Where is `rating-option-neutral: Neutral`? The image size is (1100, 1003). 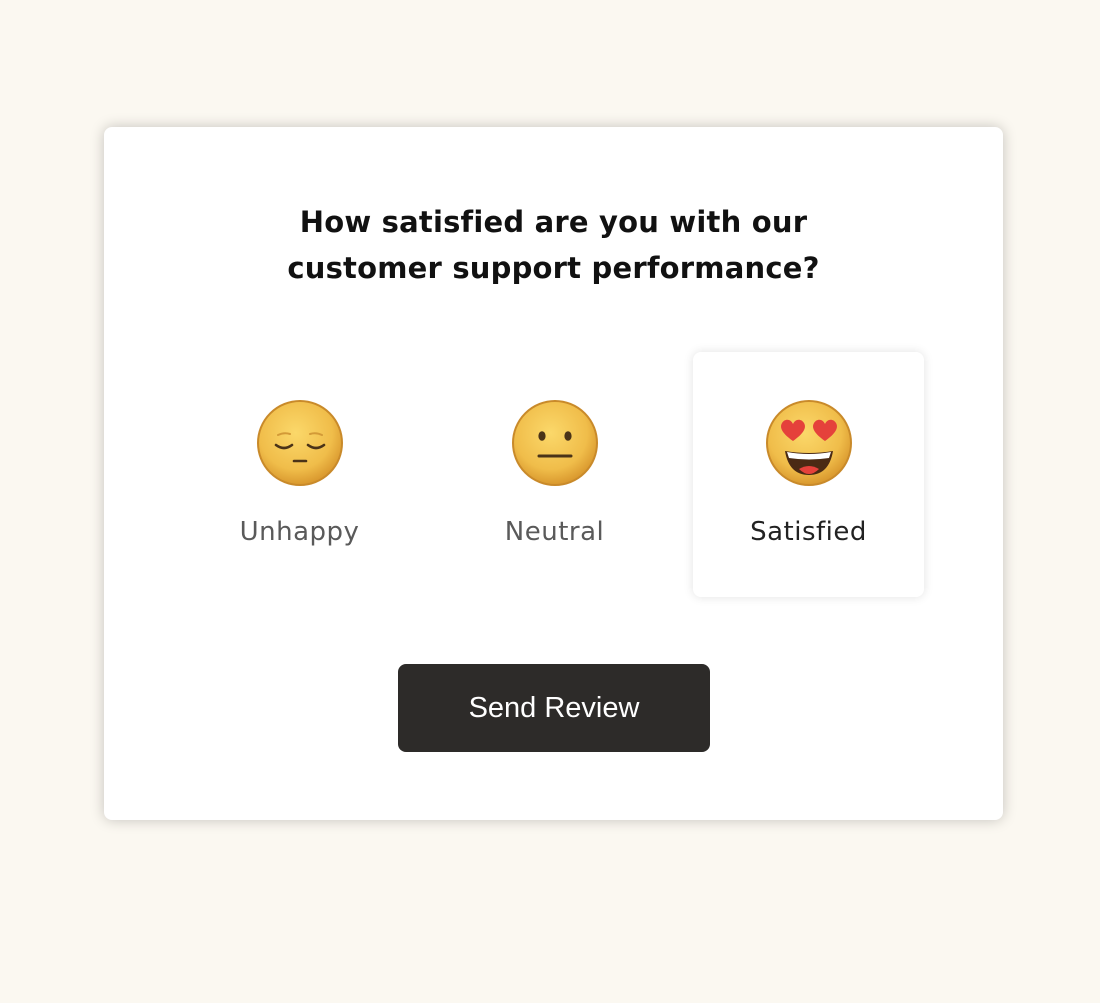
rating-option-neutral: Neutral is located at coordinates (554, 474).